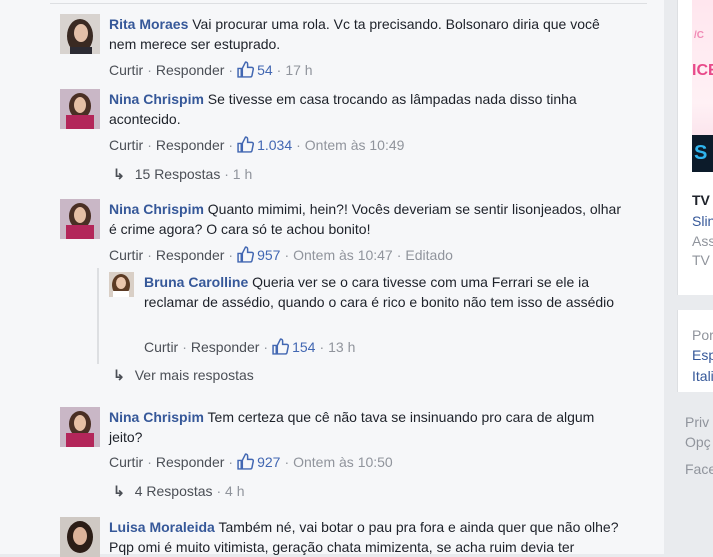 The width and height of the screenshot is (713, 557). Describe the element at coordinates (162, 527) in the screenshot. I see `comment-author: Luisa Moraleida` at that location.